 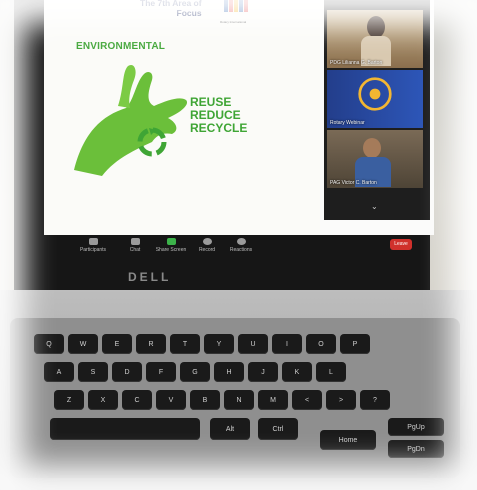 What do you see at coordinates (353, 183) in the screenshot?
I see `participant-name: PAG Victor C. Barton` at bounding box center [353, 183].